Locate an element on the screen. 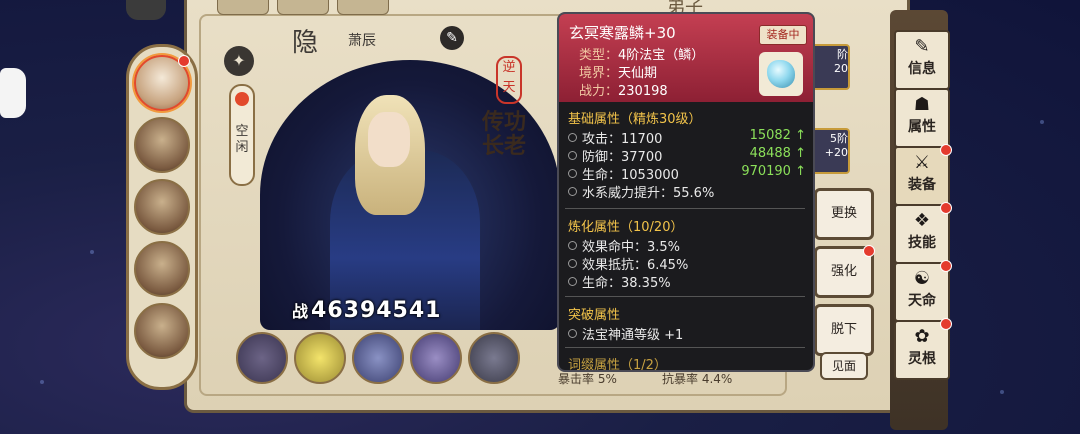  attr-label: 生命：38.35% is located at coordinates (626, 283).